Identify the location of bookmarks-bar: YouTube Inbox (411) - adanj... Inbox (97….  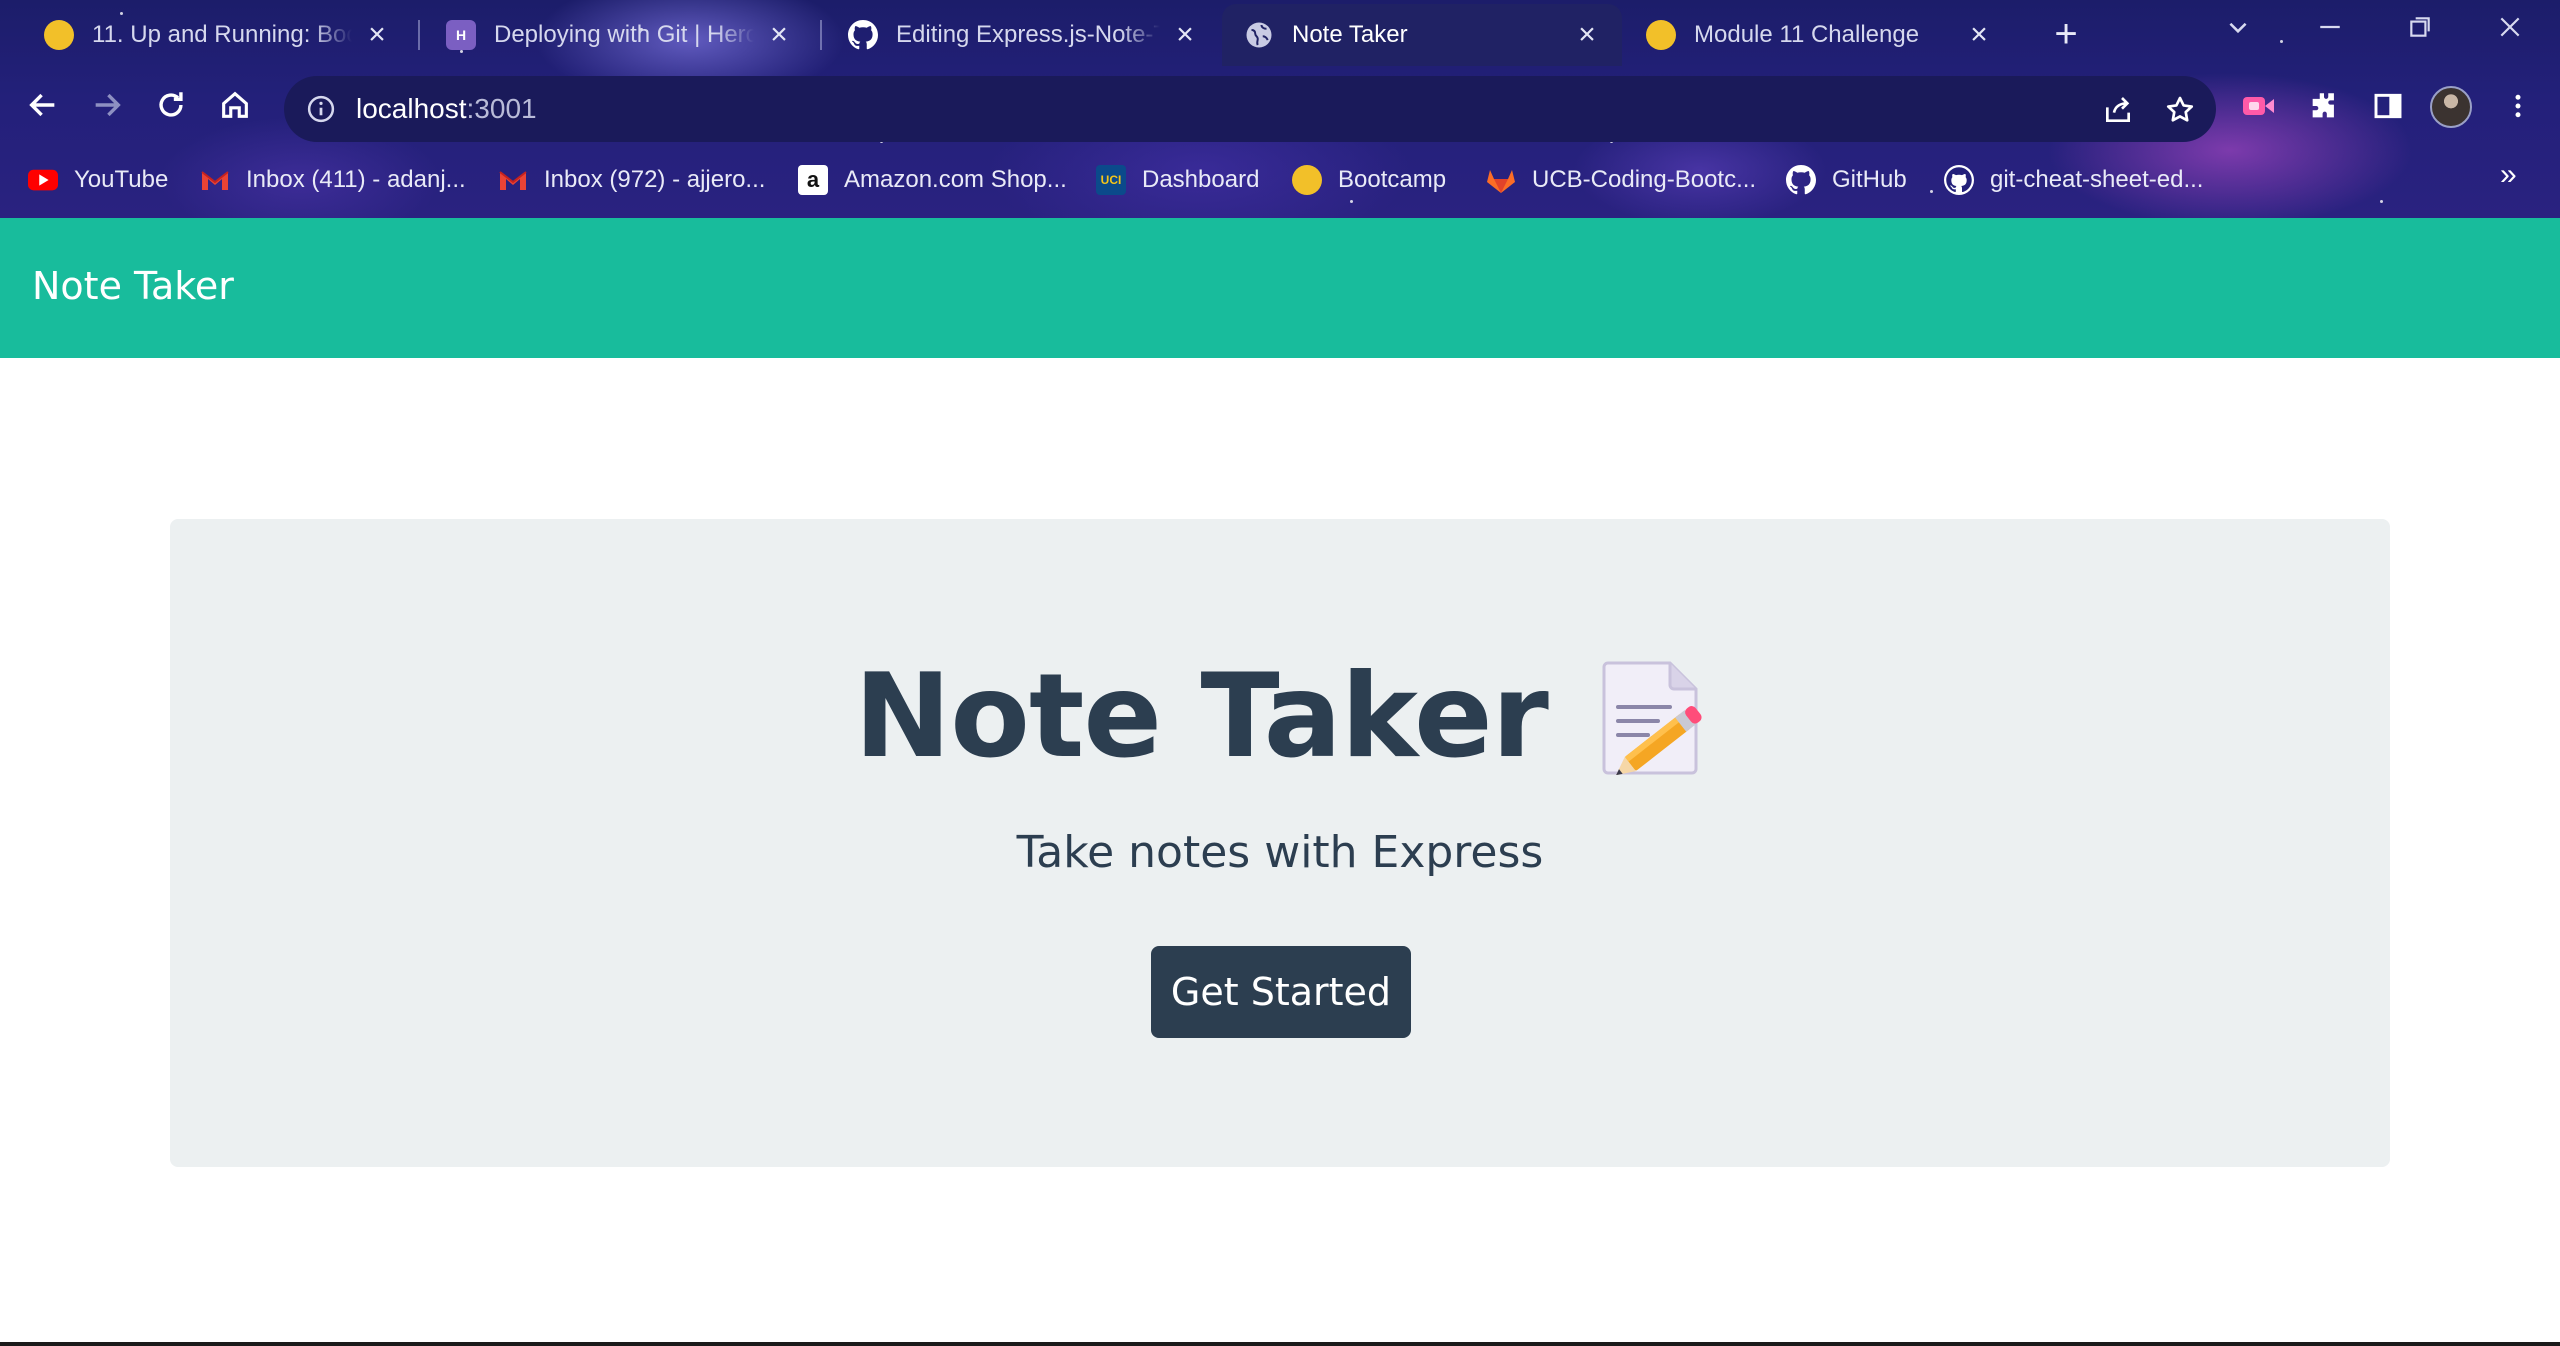
(1280, 180).